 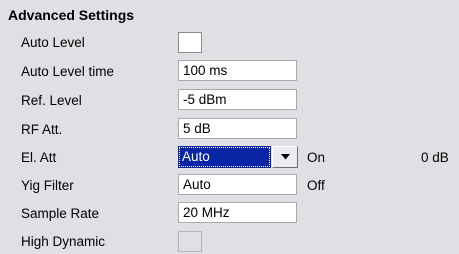 What do you see at coordinates (237, 184) in the screenshot?
I see `yig-filter-field: Auto` at bounding box center [237, 184].